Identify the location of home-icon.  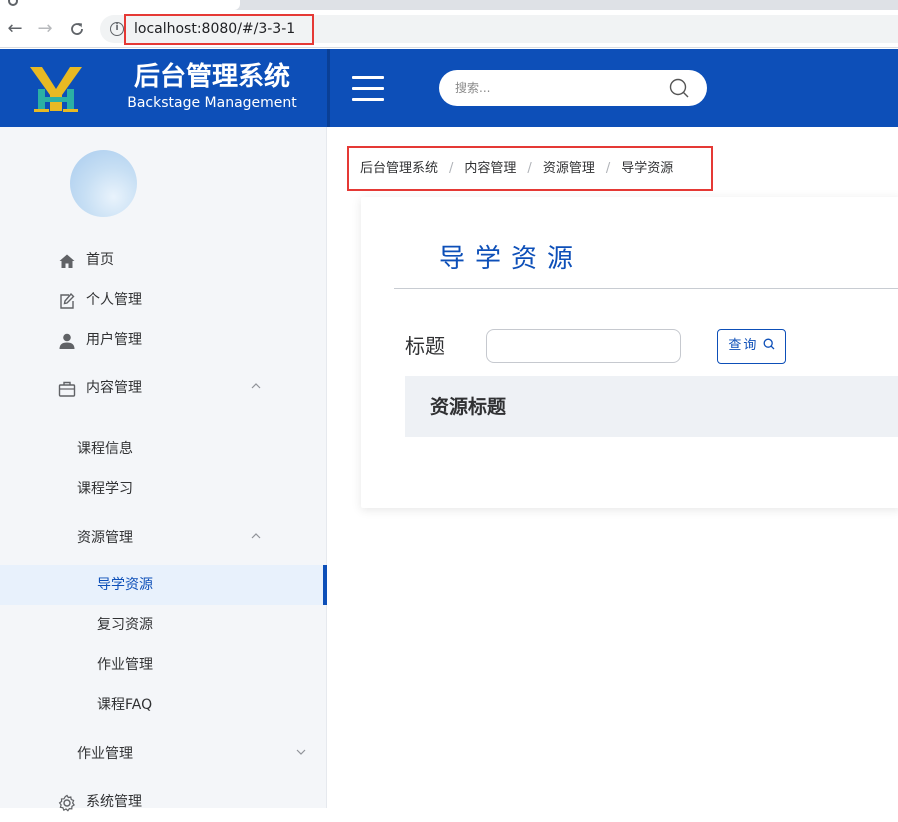
(67, 261).